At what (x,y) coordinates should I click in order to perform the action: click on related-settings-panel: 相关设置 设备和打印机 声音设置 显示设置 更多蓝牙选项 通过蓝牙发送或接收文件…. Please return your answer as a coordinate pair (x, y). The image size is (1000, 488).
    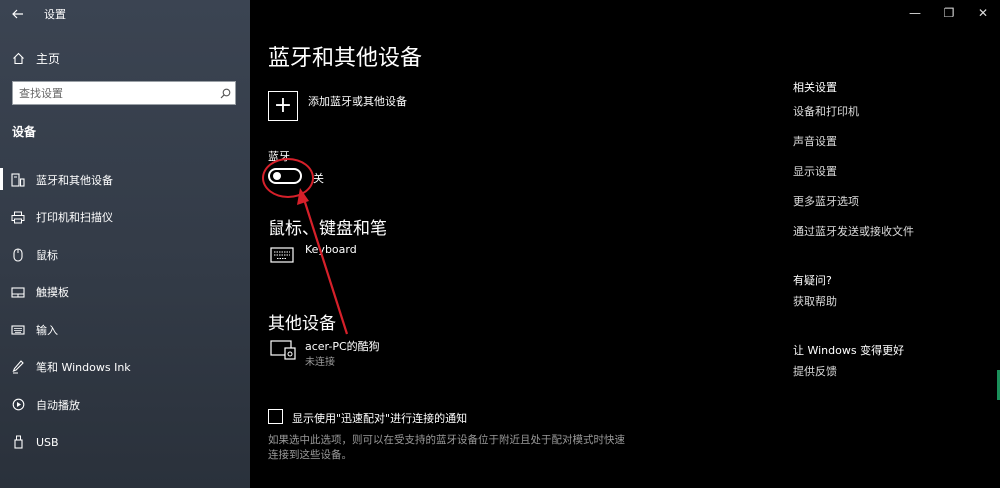
    Looking at the image, I should click on (893, 230).